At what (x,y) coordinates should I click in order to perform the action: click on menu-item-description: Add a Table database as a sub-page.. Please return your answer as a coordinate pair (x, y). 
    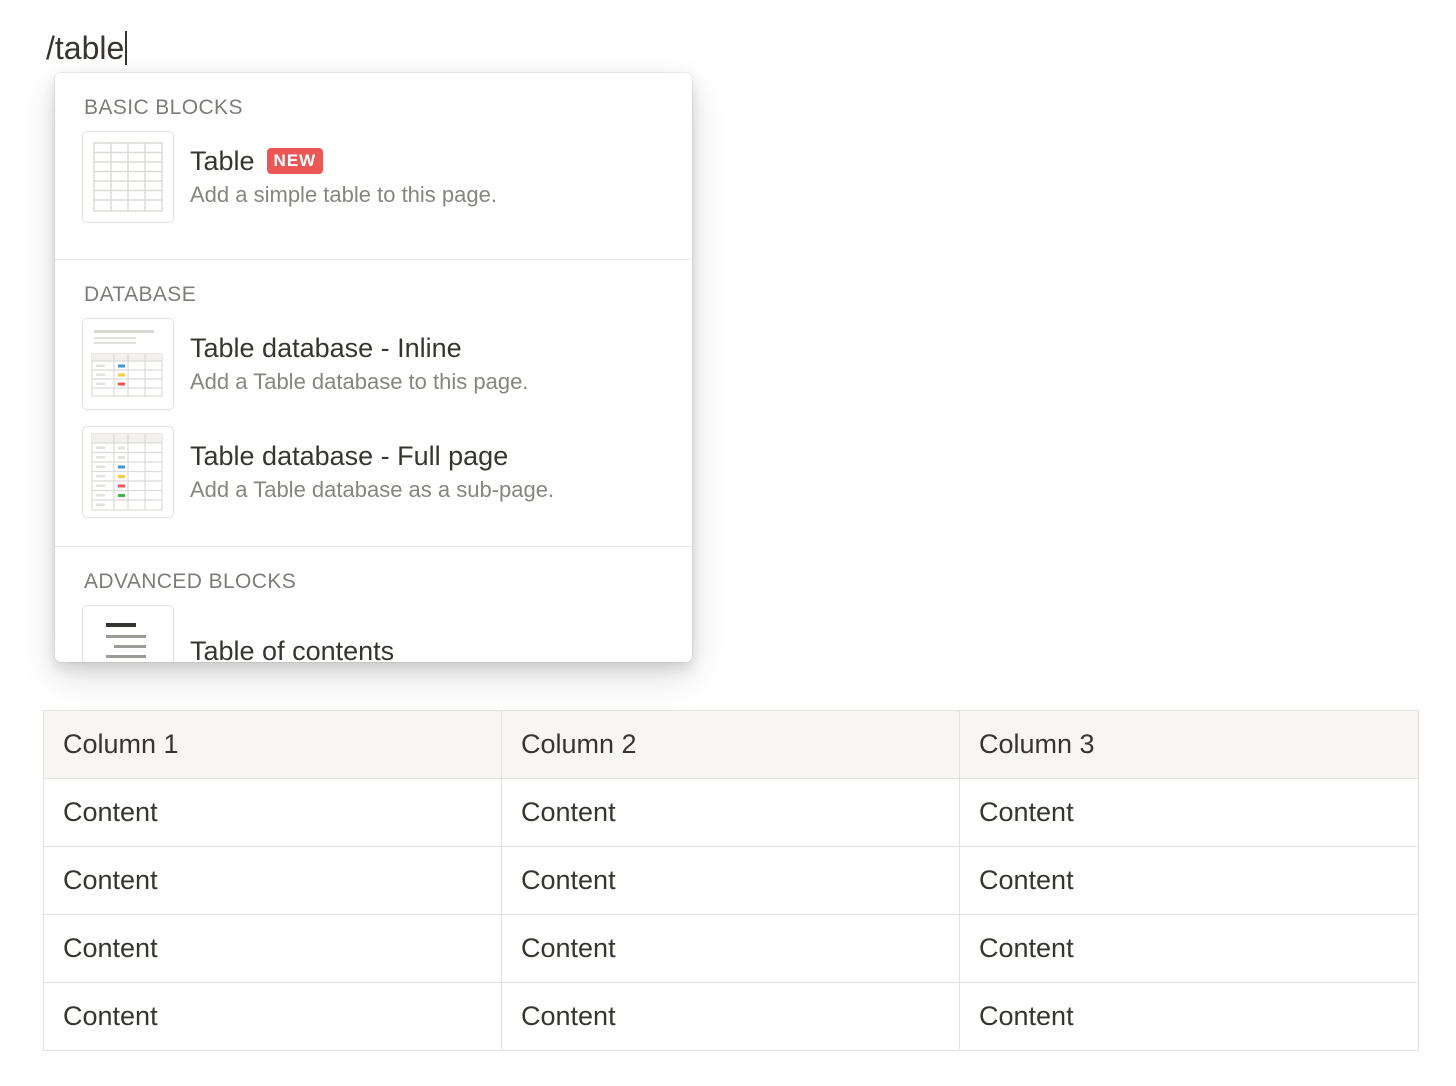
    Looking at the image, I should click on (372, 489).